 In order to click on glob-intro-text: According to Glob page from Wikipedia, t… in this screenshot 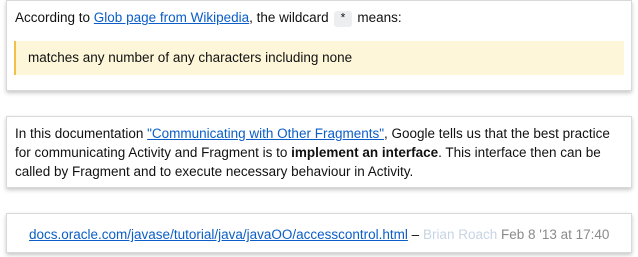, I will do `click(208, 18)`.